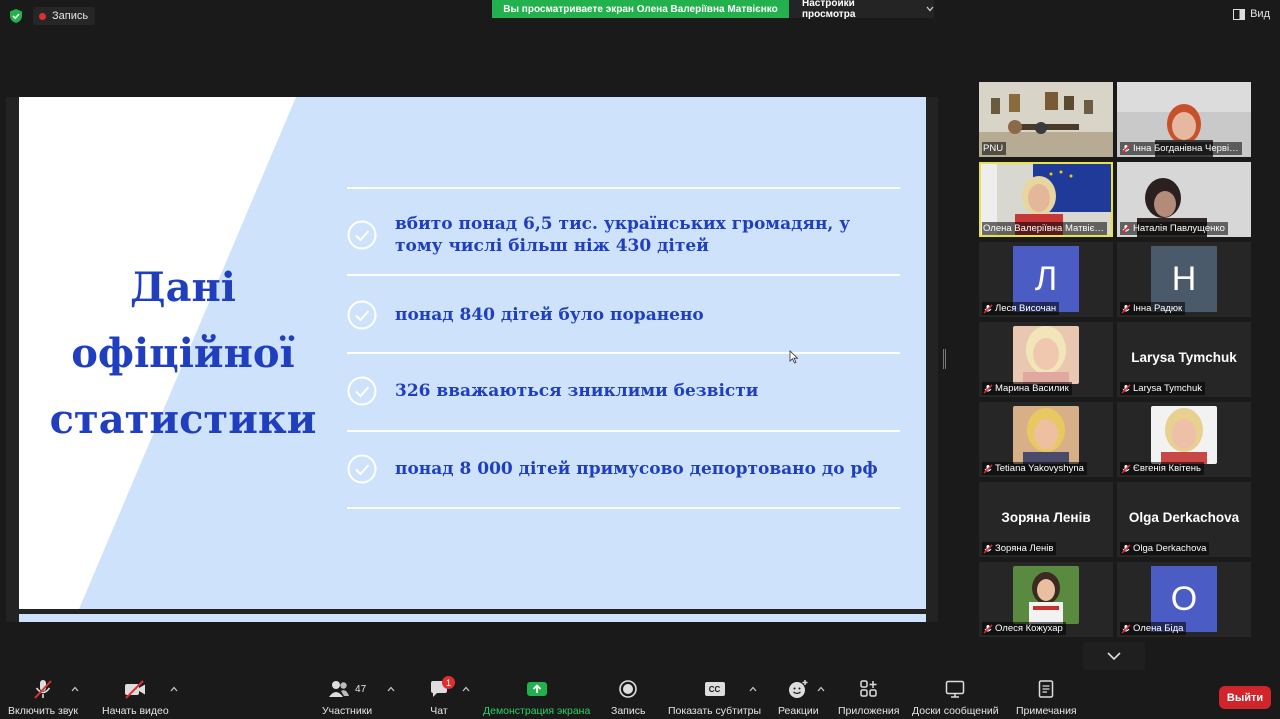  What do you see at coordinates (16, 16) in the screenshot?
I see `security-shield-icon` at bounding box center [16, 16].